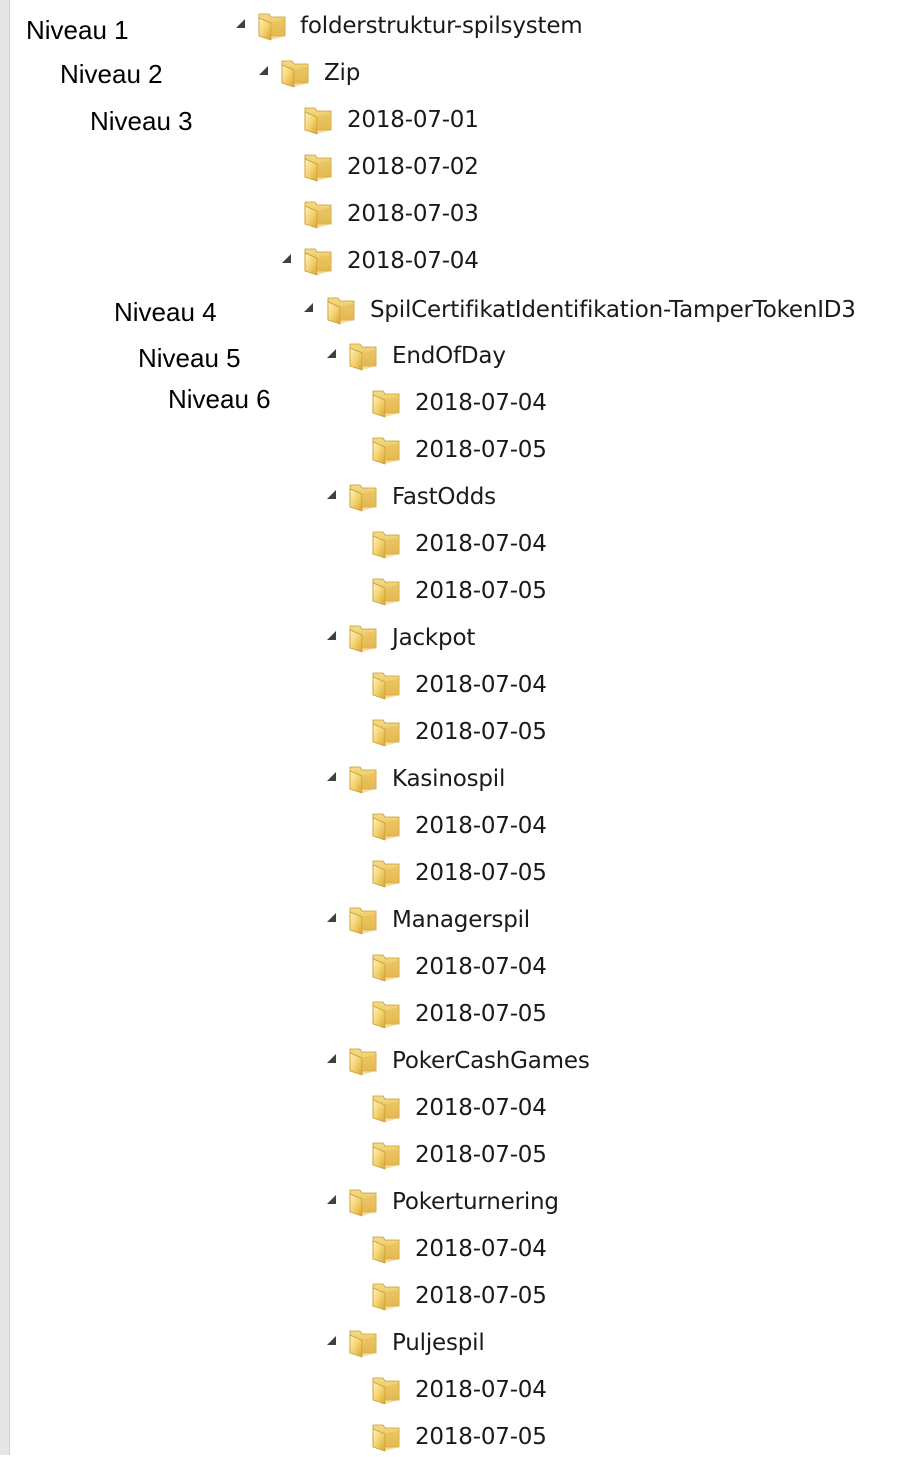 This screenshot has height=1457, width=909. Describe the element at coordinates (449, 779) in the screenshot. I see `folder-label: Kasinospil` at that location.